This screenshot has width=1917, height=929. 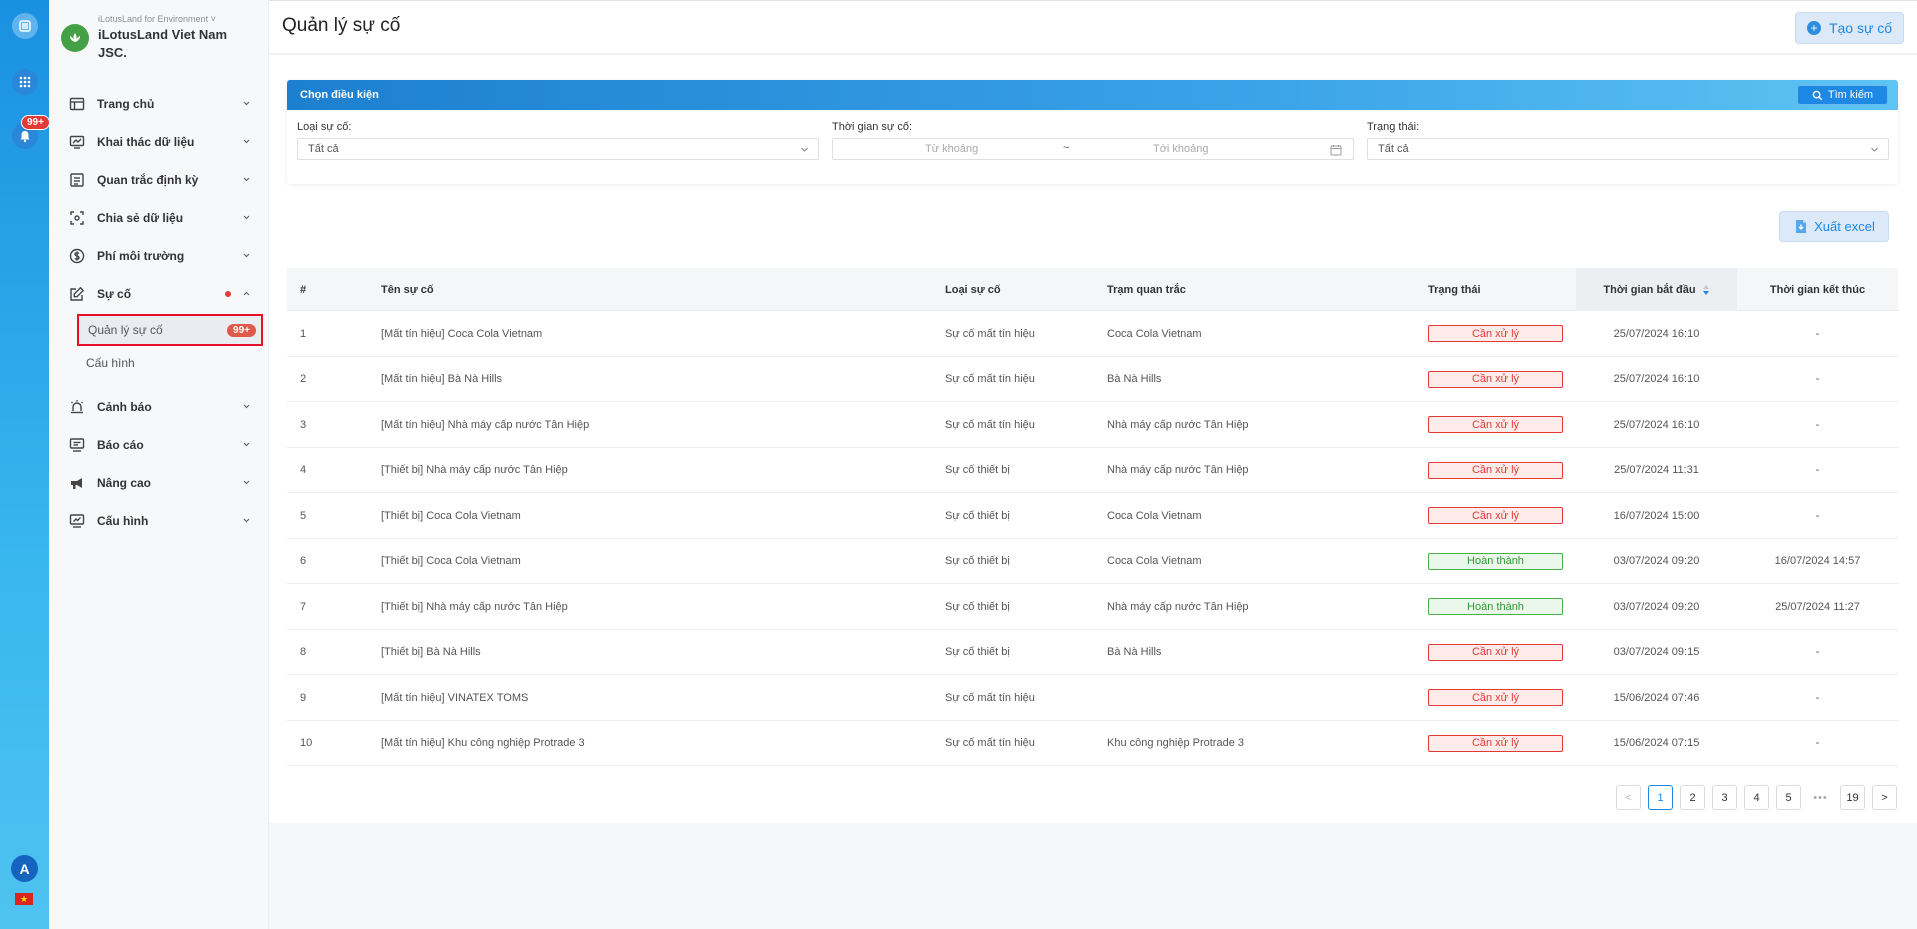 I want to click on sub-item-incident-management: Quản lý sự cố 99+, so click(x=170, y=330).